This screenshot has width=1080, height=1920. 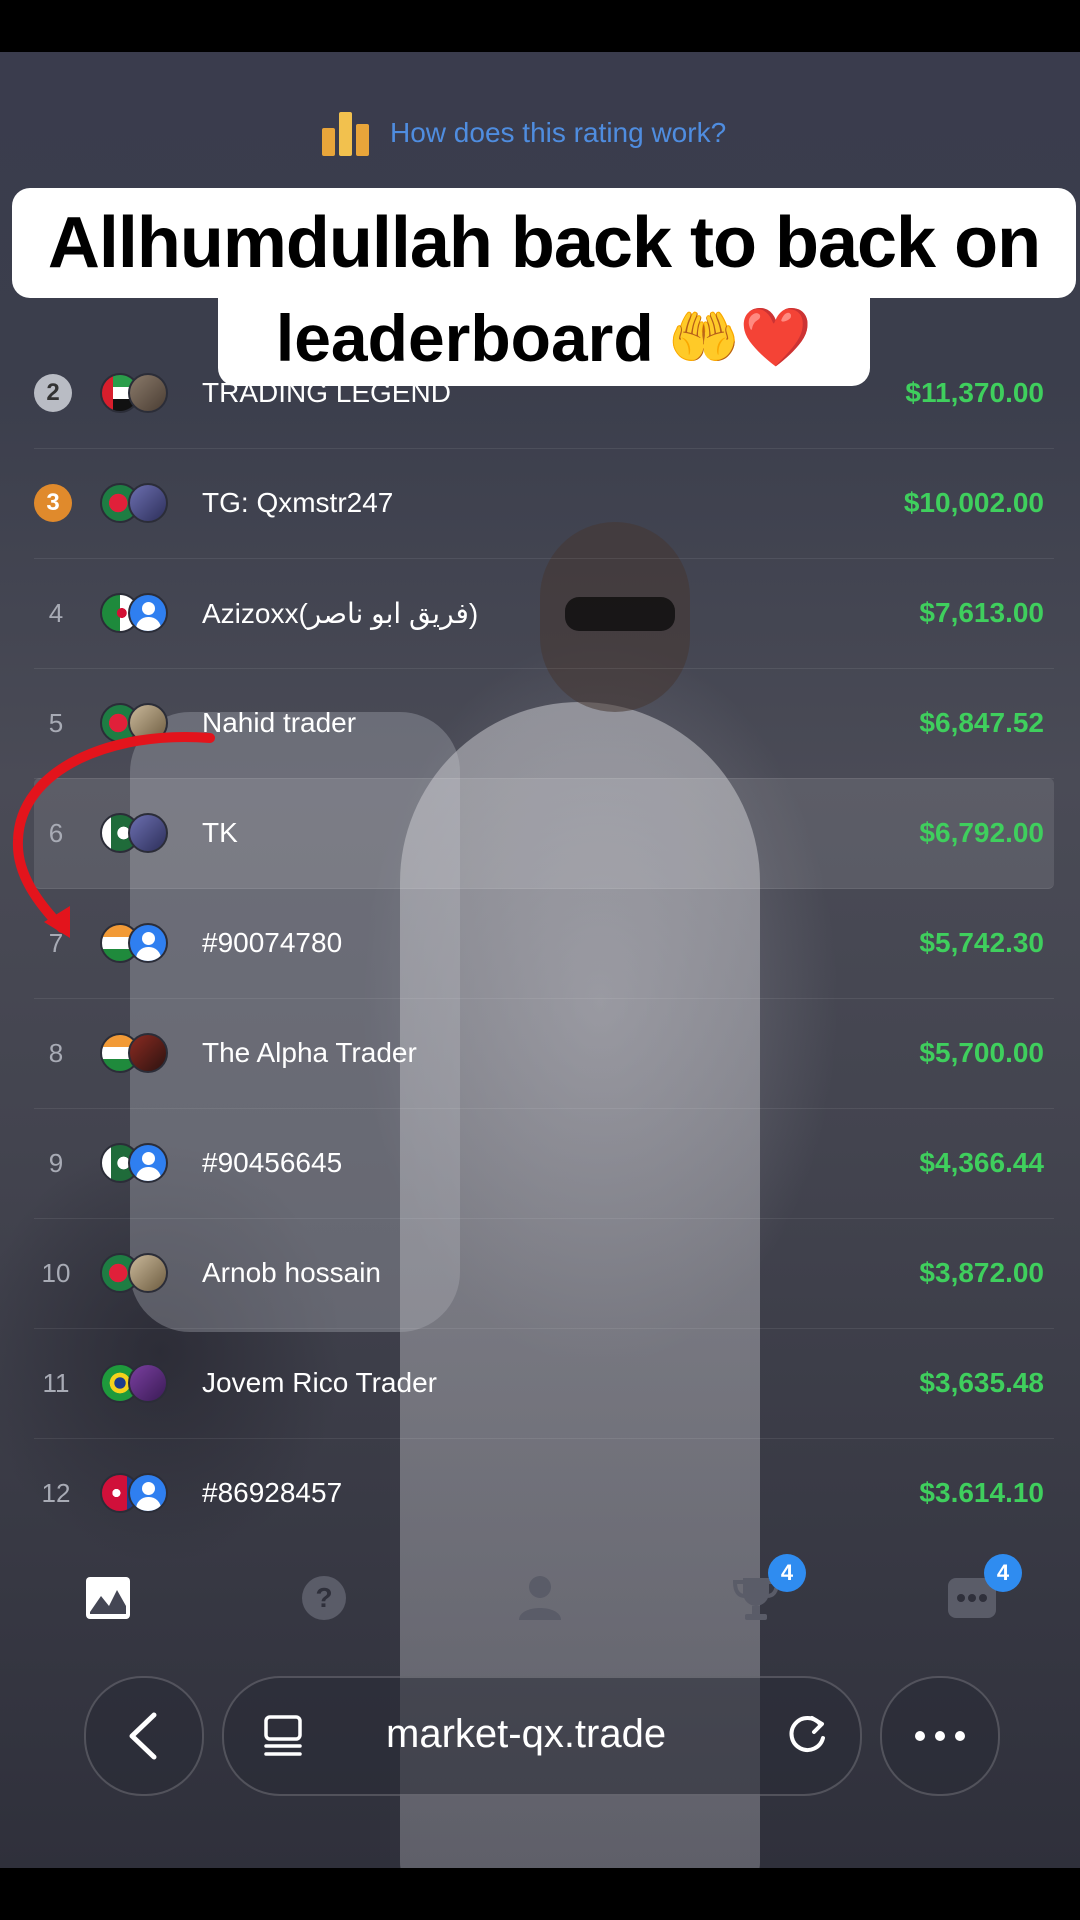 I want to click on rating-bars-icon, so click(x=346, y=133).